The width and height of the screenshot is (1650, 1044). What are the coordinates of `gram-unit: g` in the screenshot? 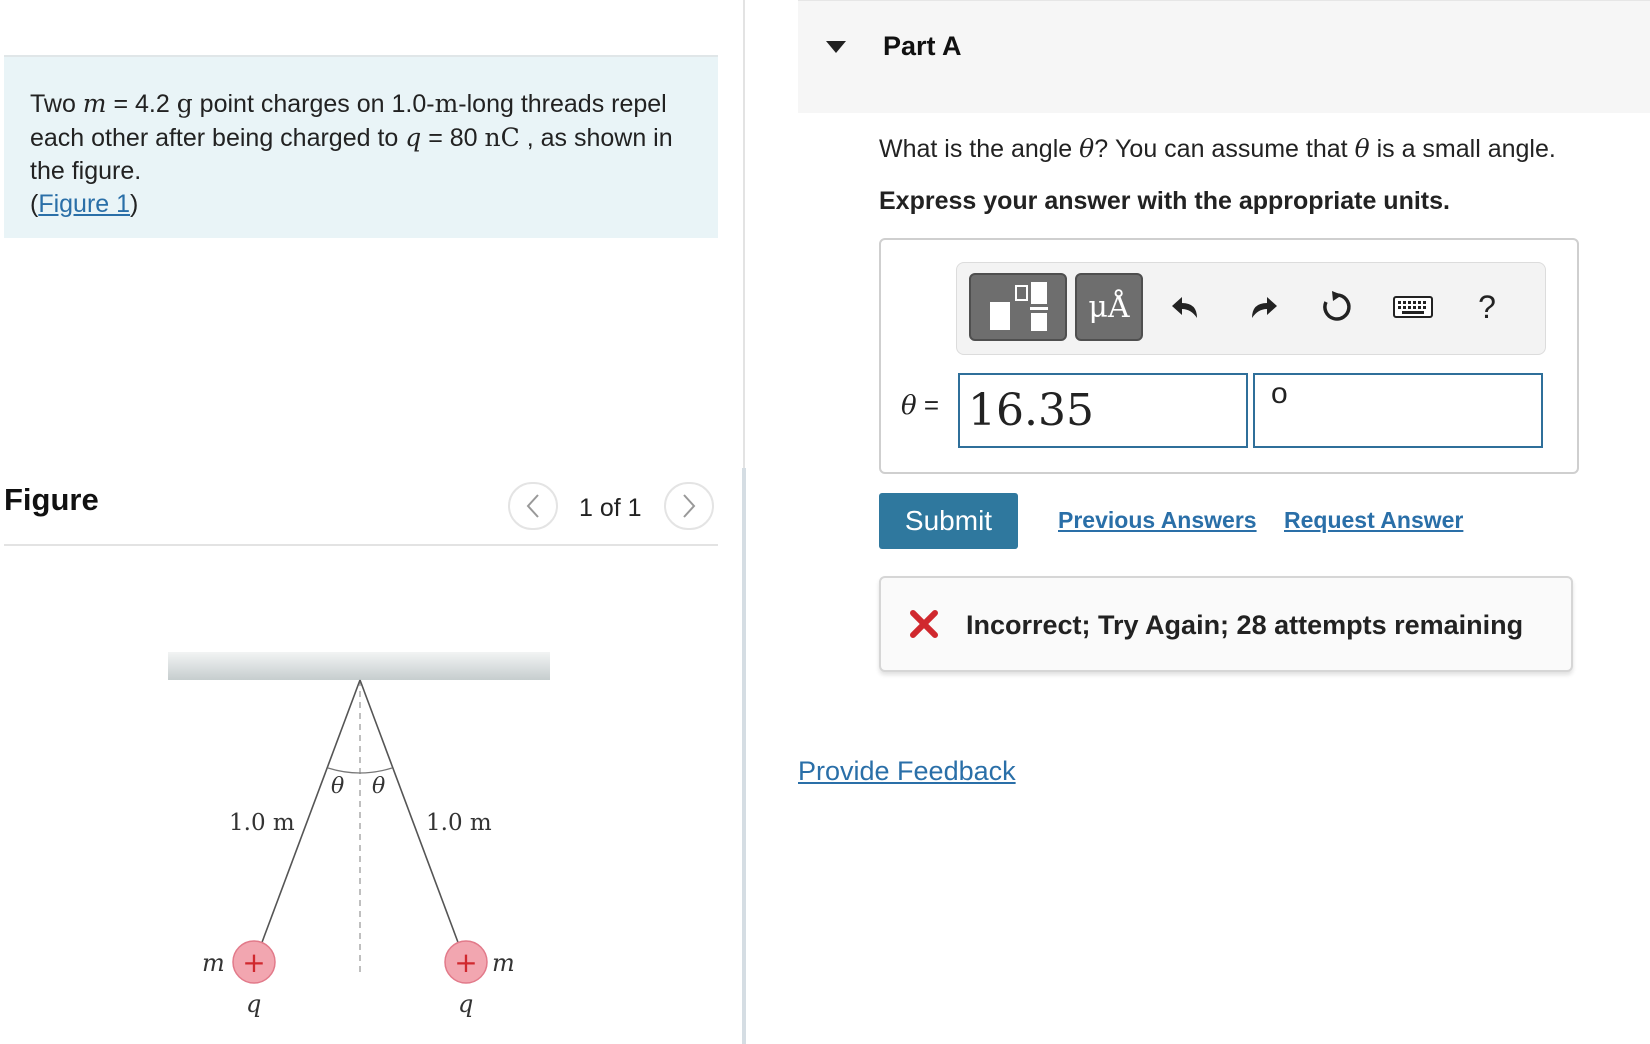 It's located at (184, 103).